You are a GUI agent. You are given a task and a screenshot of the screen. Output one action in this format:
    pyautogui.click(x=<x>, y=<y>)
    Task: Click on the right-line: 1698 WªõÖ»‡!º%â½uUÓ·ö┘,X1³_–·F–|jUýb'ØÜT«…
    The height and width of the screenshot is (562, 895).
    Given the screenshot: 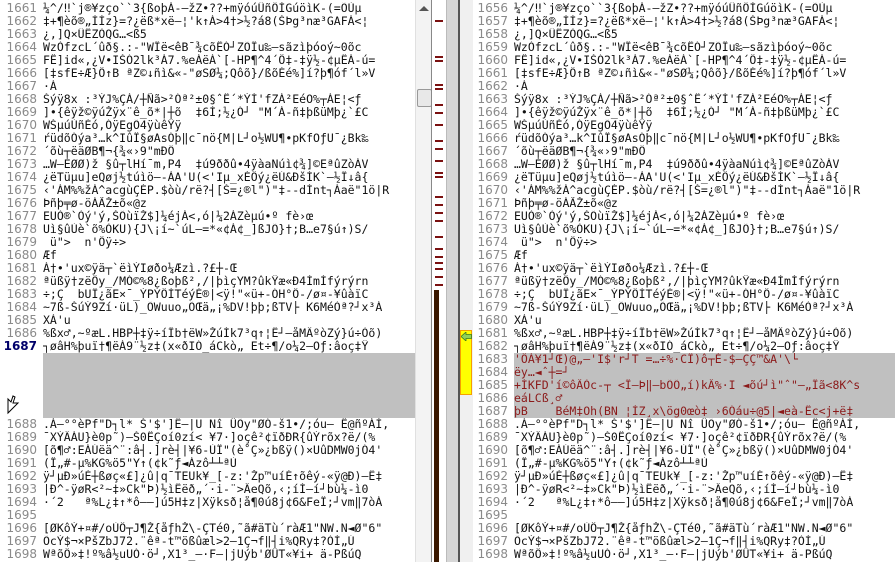 What is the action you would take?
    pyautogui.click(x=684, y=554)
    